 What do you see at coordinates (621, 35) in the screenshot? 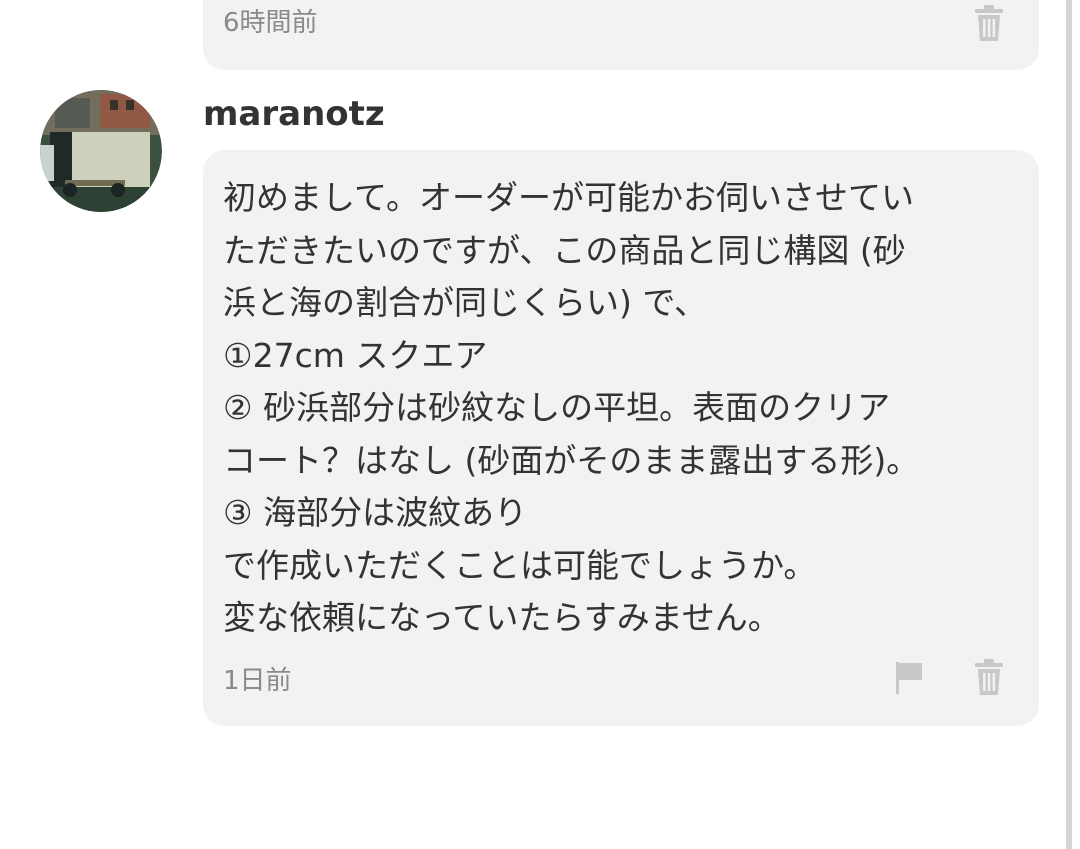
I see `previous-comment-bubble: 6時間前` at bounding box center [621, 35].